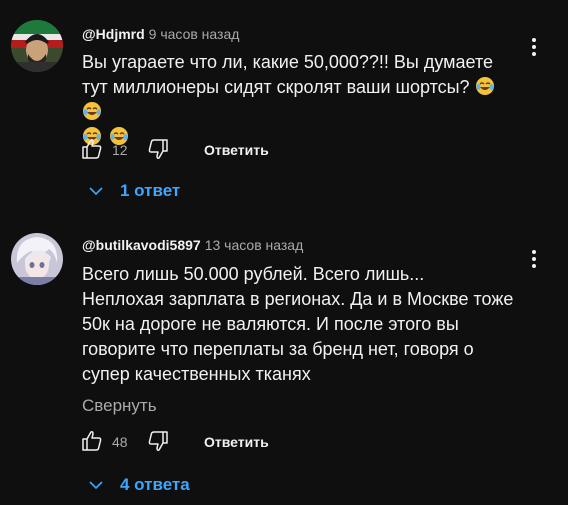 The width and height of the screenshot is (568, 505). I want to click on replies-toggle: 4 ответа, so click(151, 485).